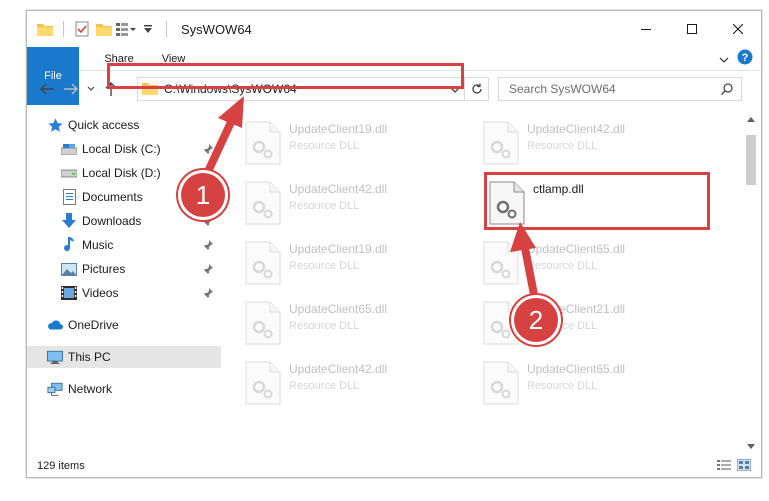  Describe the element at coordinates (124, 245) in the screenshot. I see `nav-item-music: Music` at that location.